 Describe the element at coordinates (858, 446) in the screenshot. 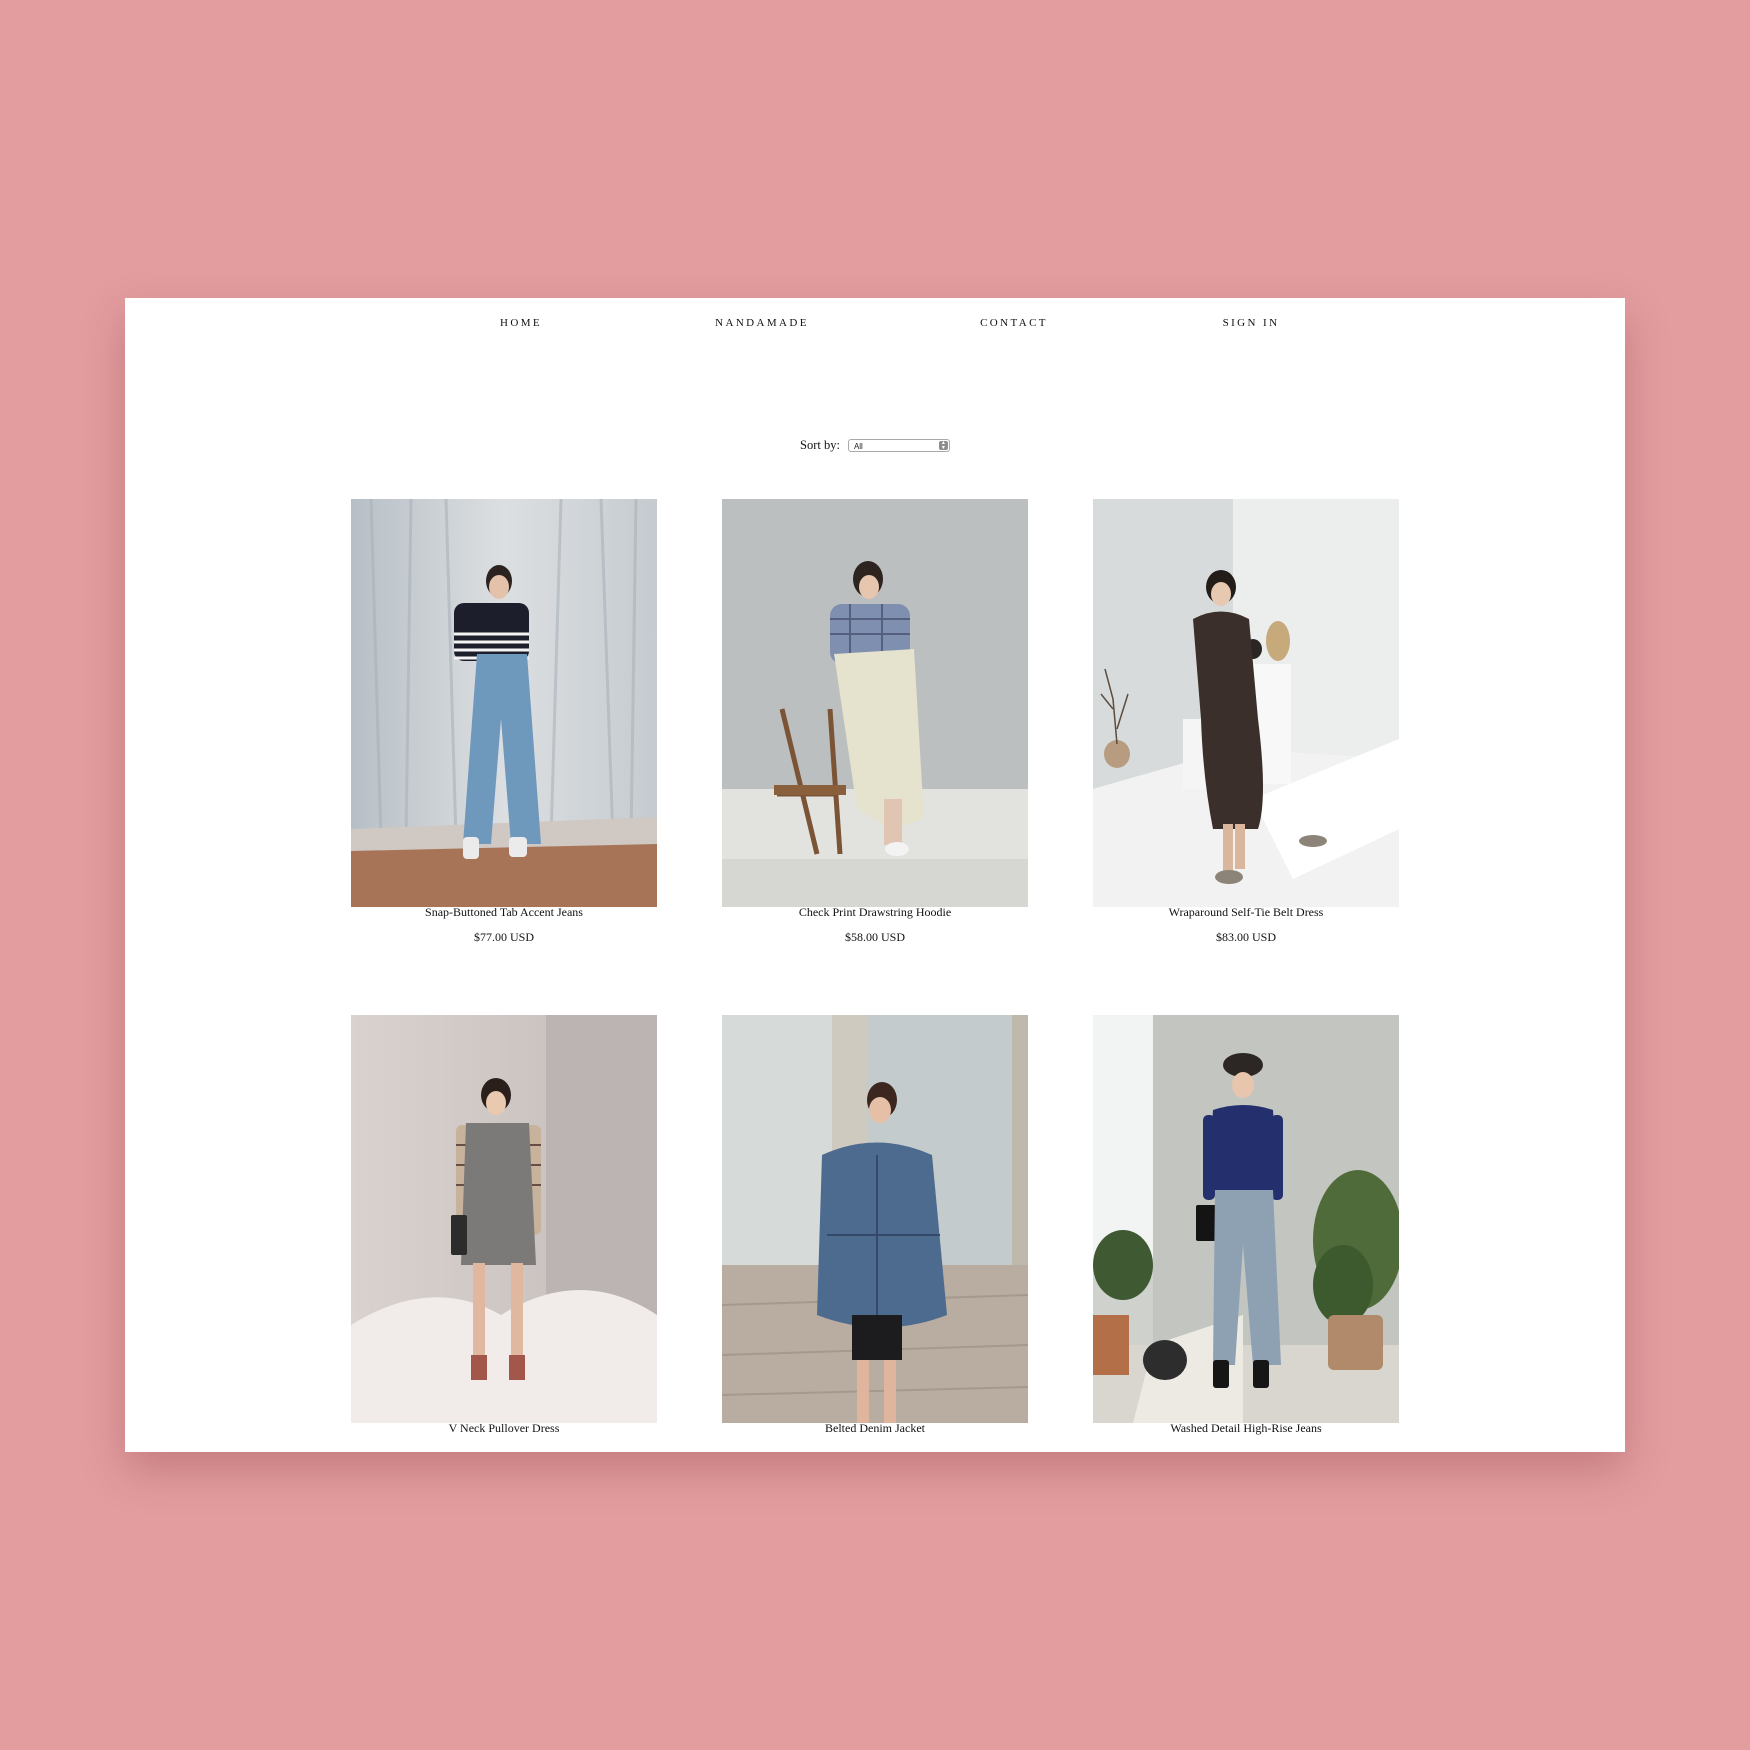

I see `sort-selected-value: All` at that location.